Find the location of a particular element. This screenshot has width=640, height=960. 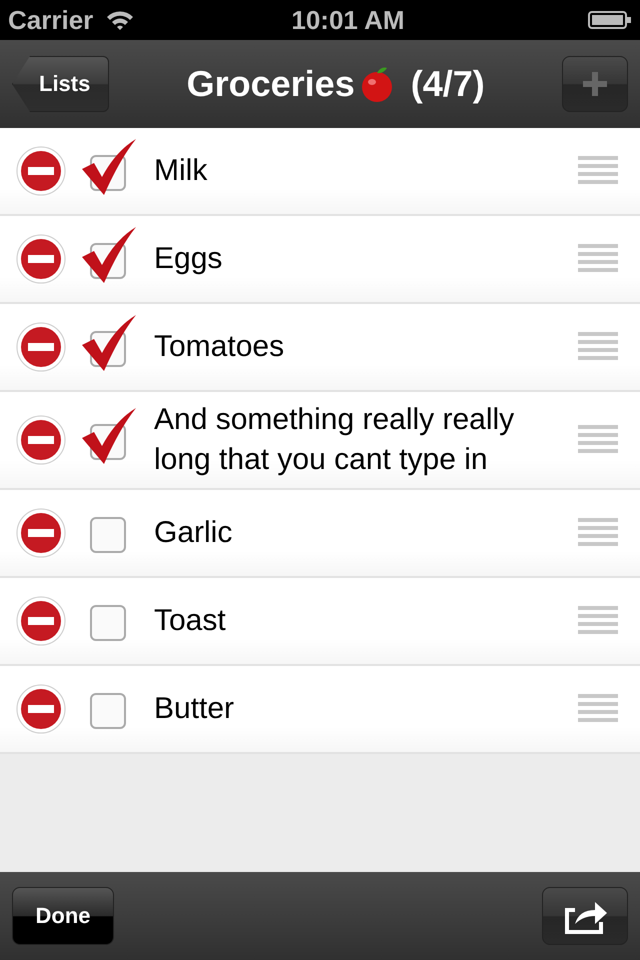

share-button is located at coordinates (585, 916).